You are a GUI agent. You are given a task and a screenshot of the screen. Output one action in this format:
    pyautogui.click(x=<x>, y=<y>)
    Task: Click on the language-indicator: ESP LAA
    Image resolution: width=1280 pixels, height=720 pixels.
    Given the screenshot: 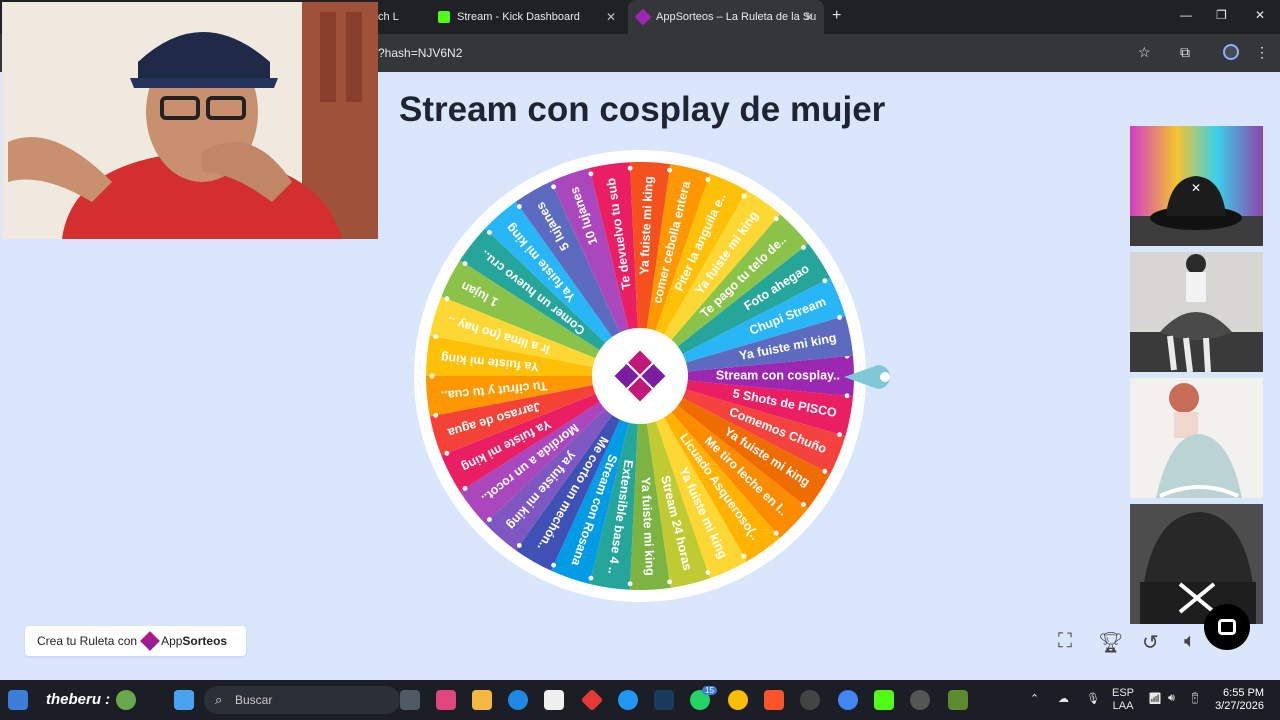 What is the action you would take?
    pyautogui.click(x=1123, y=700)
    